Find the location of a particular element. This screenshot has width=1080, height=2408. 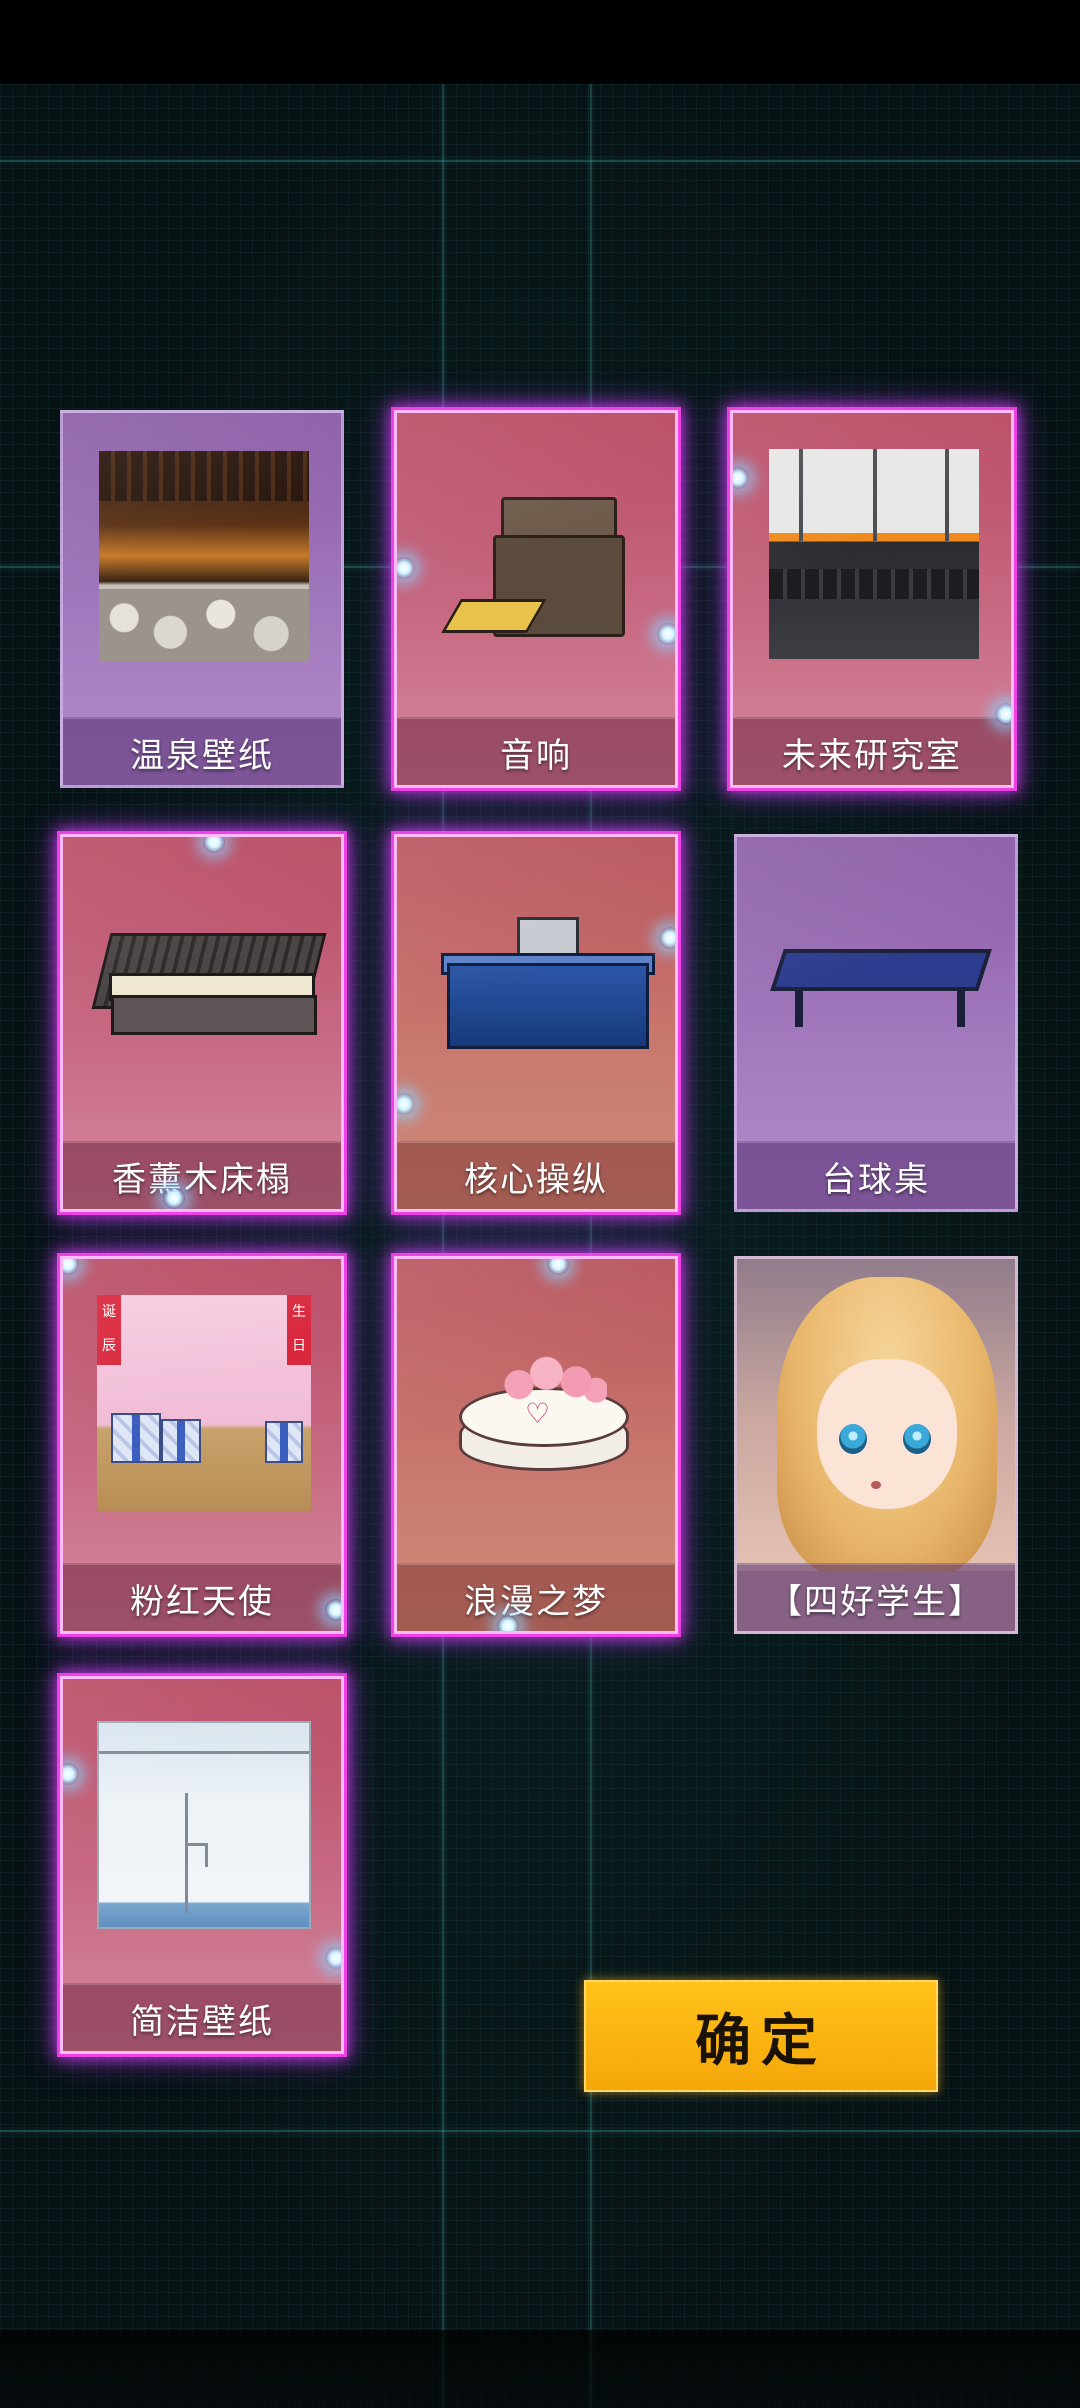

item-card-pink-angel: 诞辰 生日 粉红天使 is located at coordinates (202, 1445).